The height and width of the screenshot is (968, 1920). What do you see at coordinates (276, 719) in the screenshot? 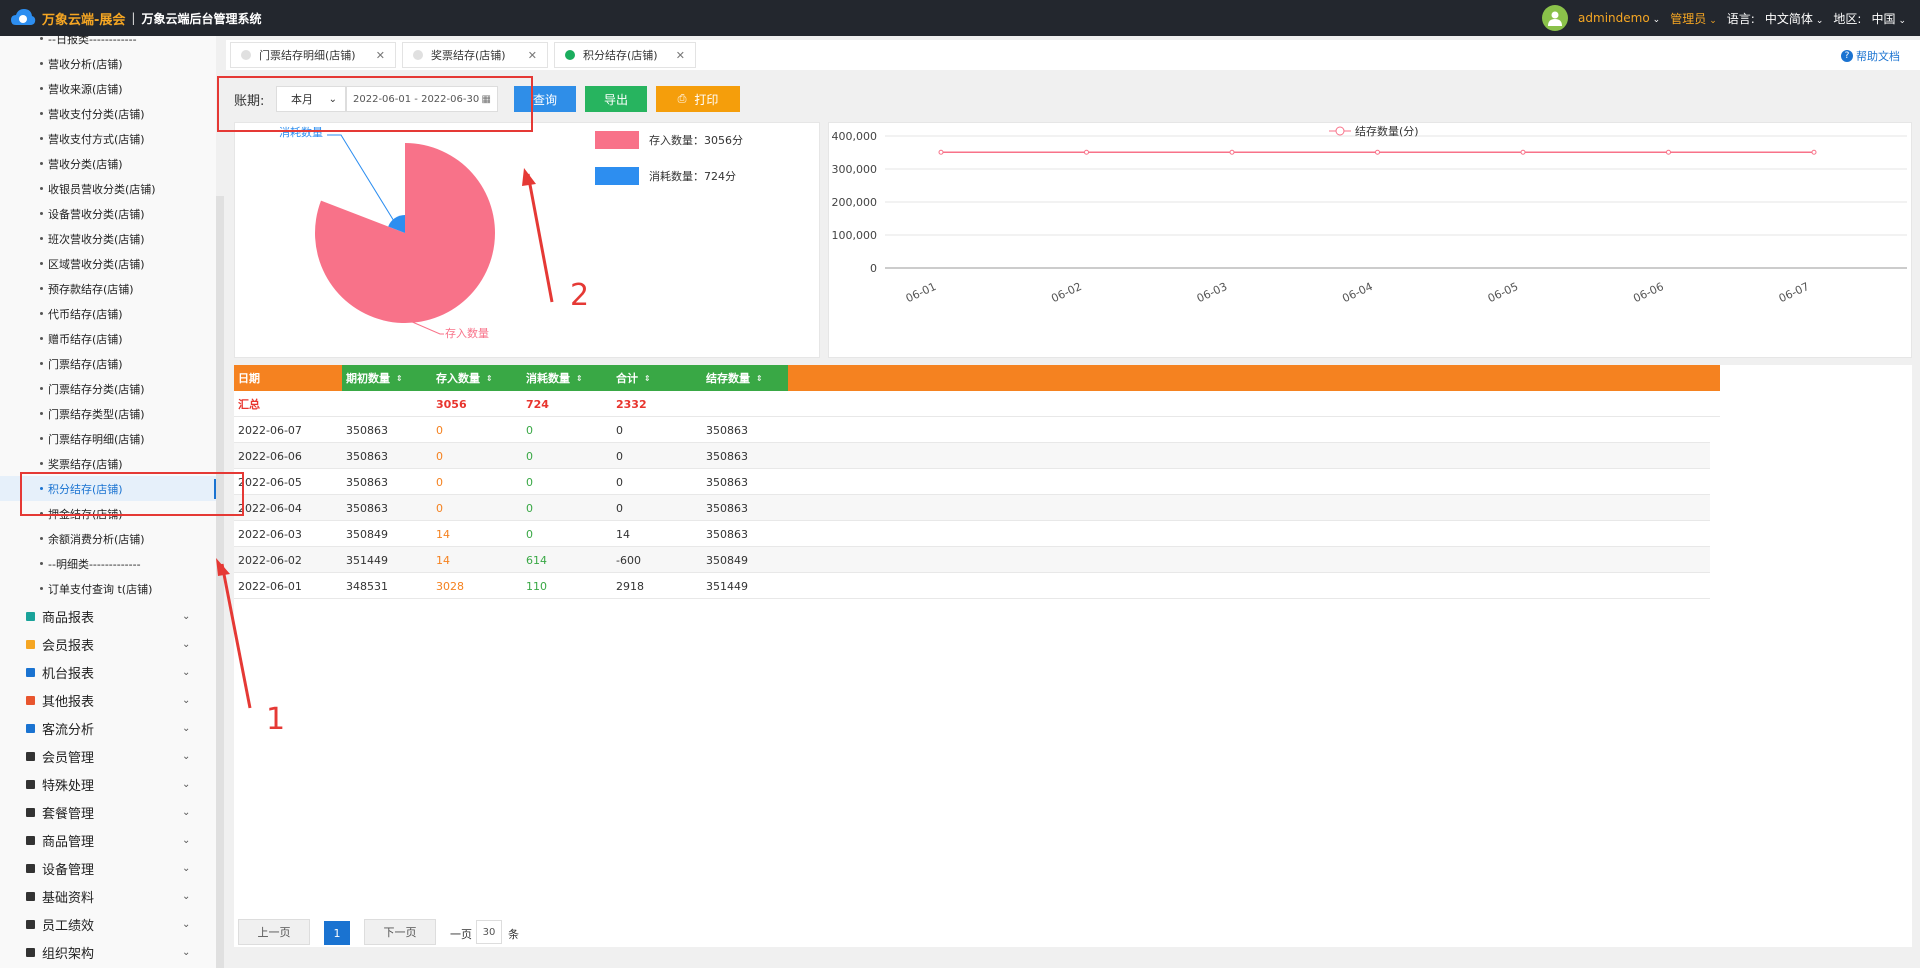
I see `annotation-number-1: 1` at bounding box center [276, 719].